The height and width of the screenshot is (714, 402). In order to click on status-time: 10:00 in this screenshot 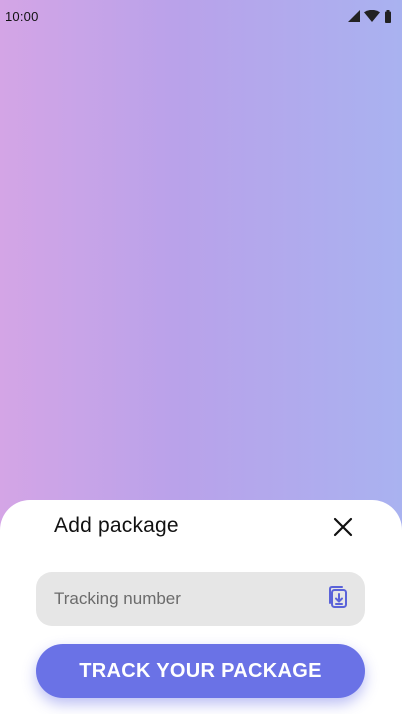, I will do `click(22, 16)`.